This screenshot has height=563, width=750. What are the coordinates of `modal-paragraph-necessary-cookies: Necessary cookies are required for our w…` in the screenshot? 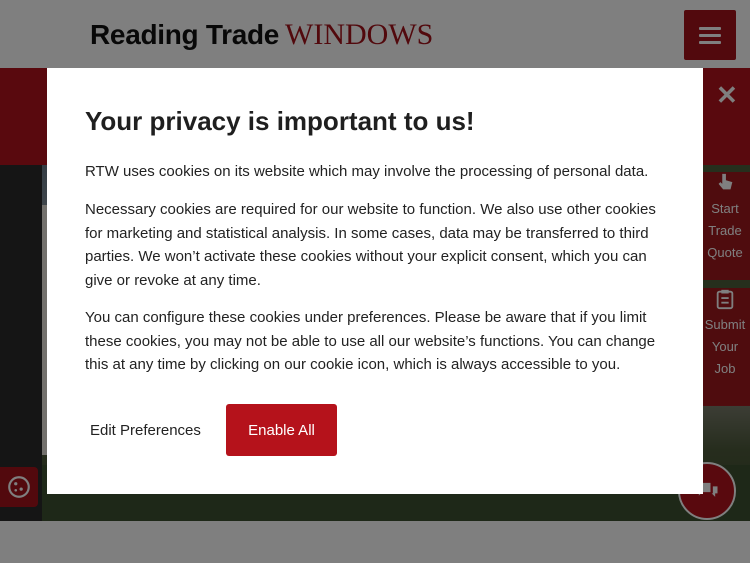 It's located at (370, 245).